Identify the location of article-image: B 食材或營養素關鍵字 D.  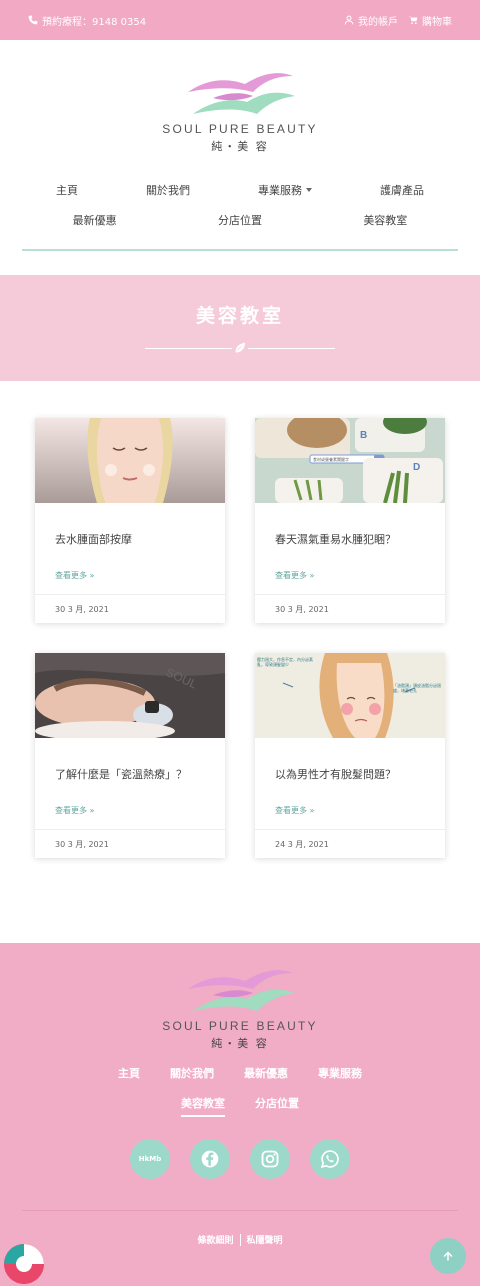
(350, 460).